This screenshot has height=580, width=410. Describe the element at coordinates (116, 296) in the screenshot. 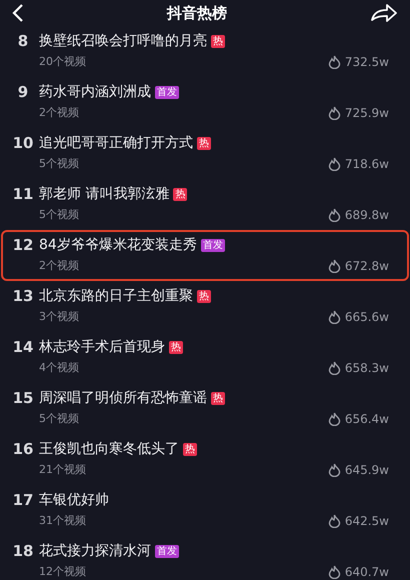

I see `topic-title: 北京东路的日子主创重聚` at that location.